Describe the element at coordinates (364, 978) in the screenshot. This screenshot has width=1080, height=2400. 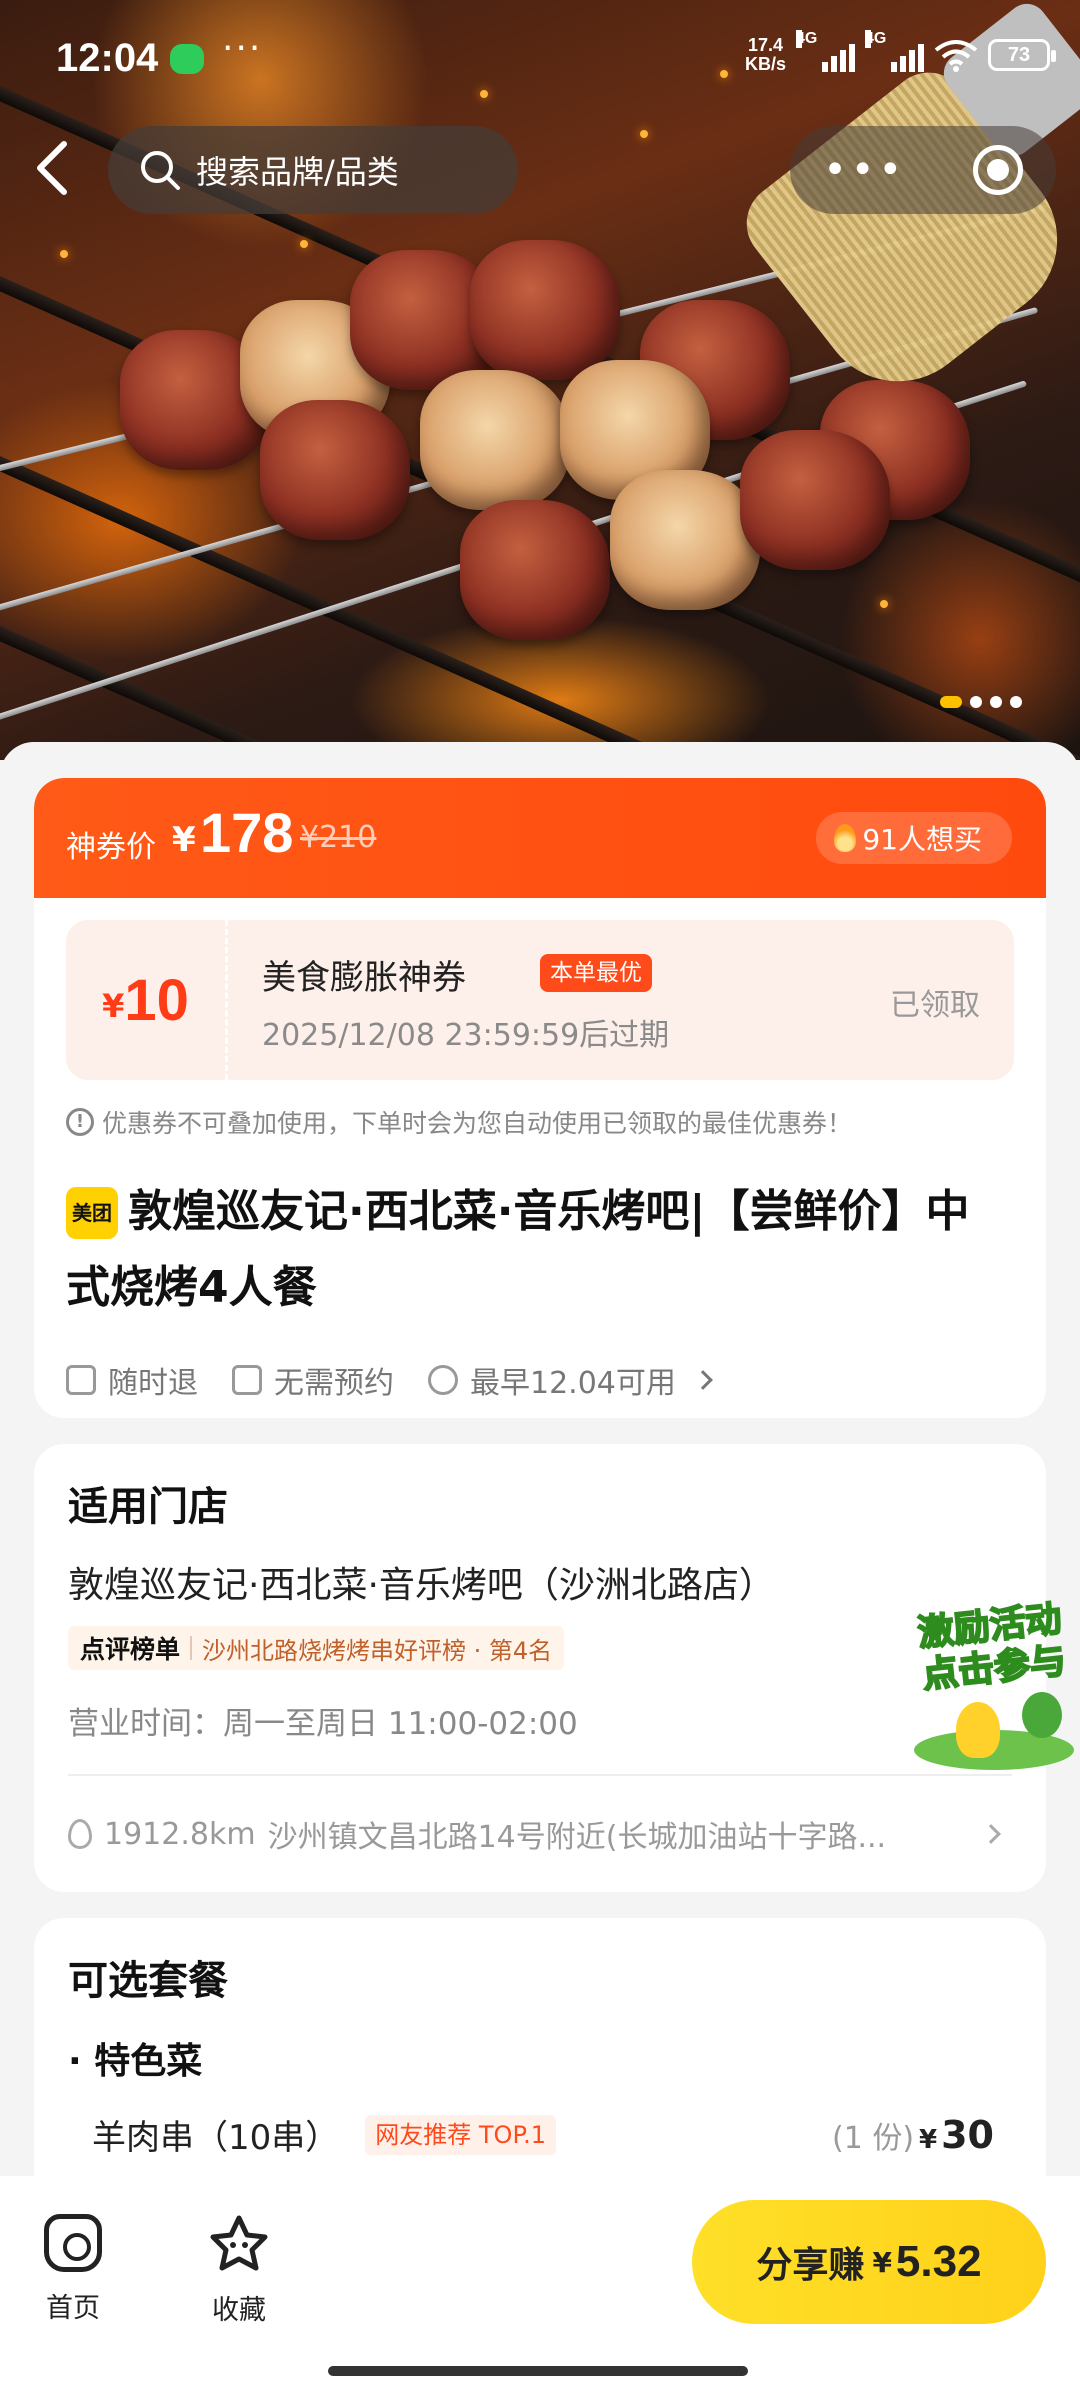
I see `coupon-title: 美食膨胀神券` at that location.